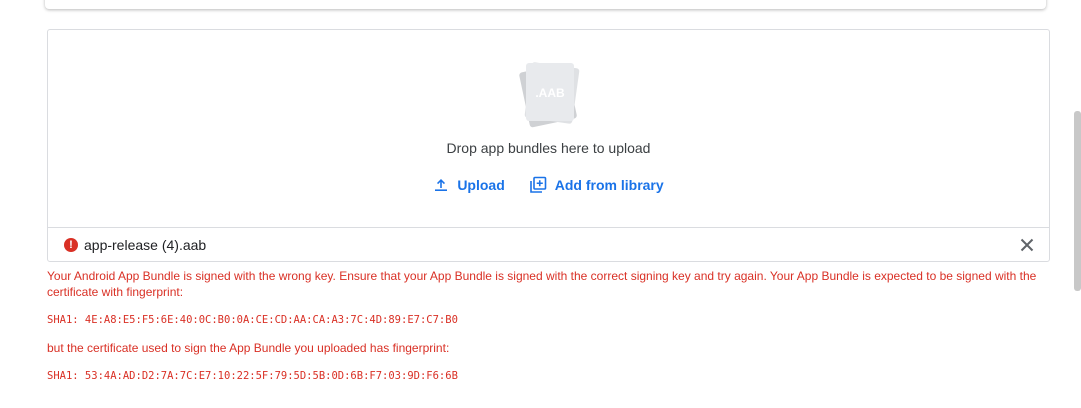  Describe the element at coordinates (1077, 201) in the screenshot. I see `scrollbar` at that location.